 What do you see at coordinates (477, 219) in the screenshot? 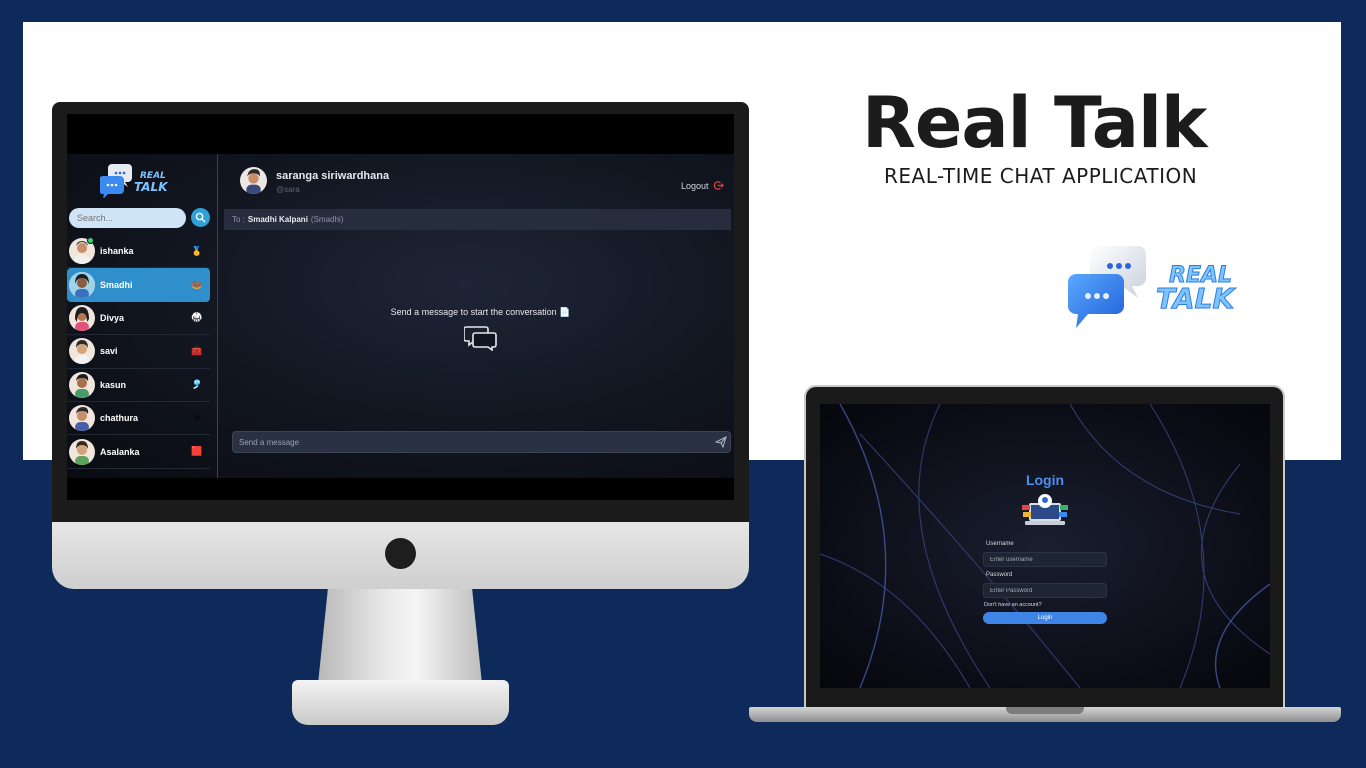
I see `recipient-bar: To : Smadhi Kalpani (Smadhi)` at bounding box center [477, 219].